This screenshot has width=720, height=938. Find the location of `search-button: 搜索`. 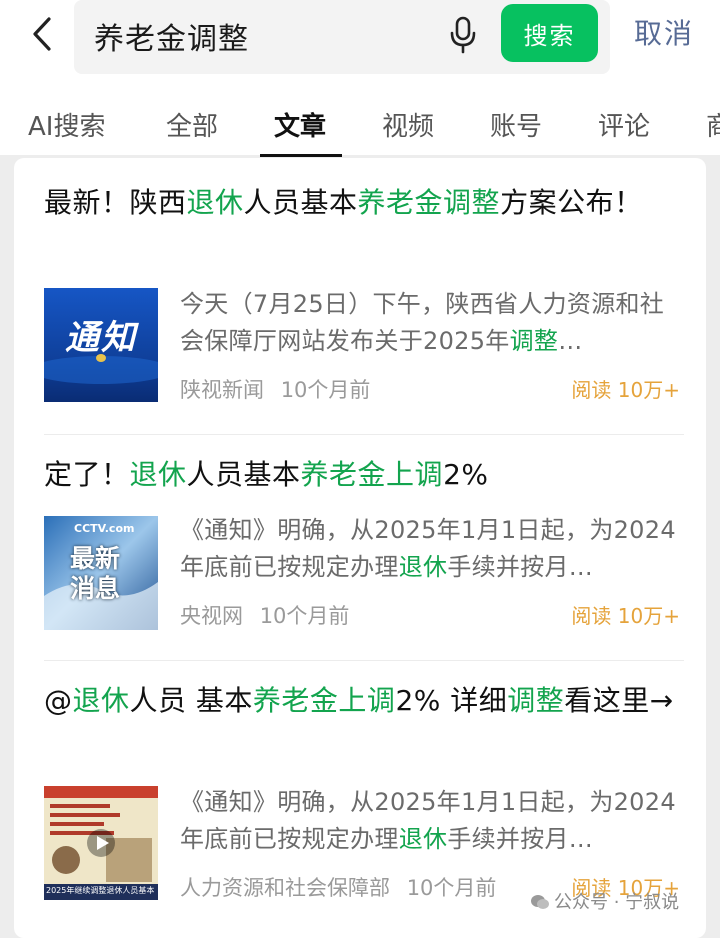

search-button: 搜索 is located at coordinates (549, 33).